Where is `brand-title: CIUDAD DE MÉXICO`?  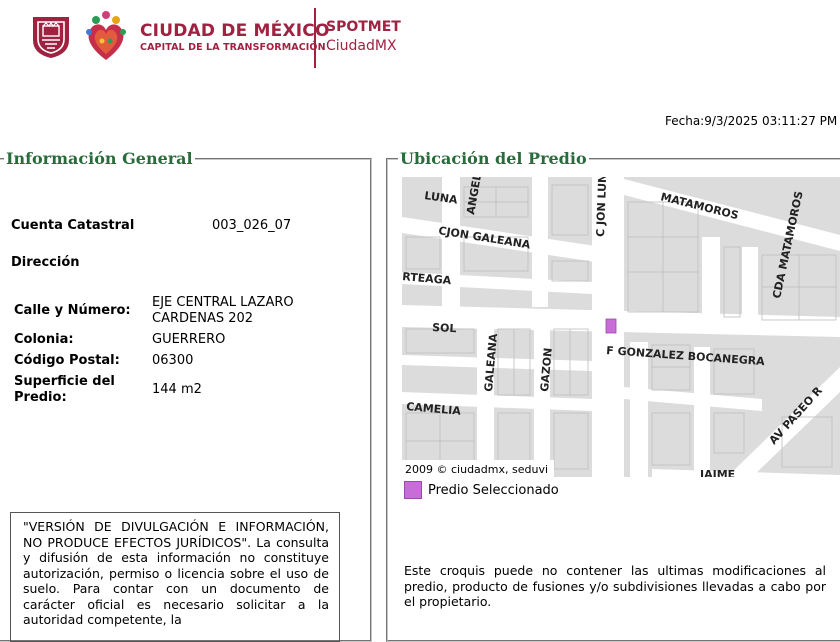
brand-title: CIUDAD DE MÉXICO is located at coordinates (235, 31).